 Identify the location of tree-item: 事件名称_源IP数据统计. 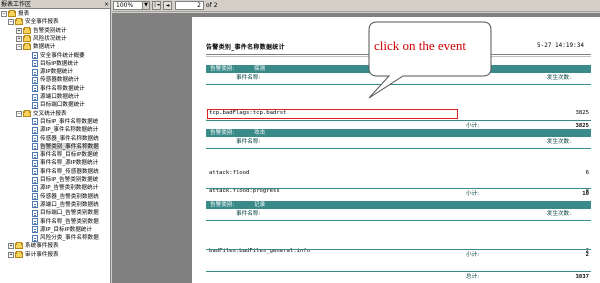
(61, 163).